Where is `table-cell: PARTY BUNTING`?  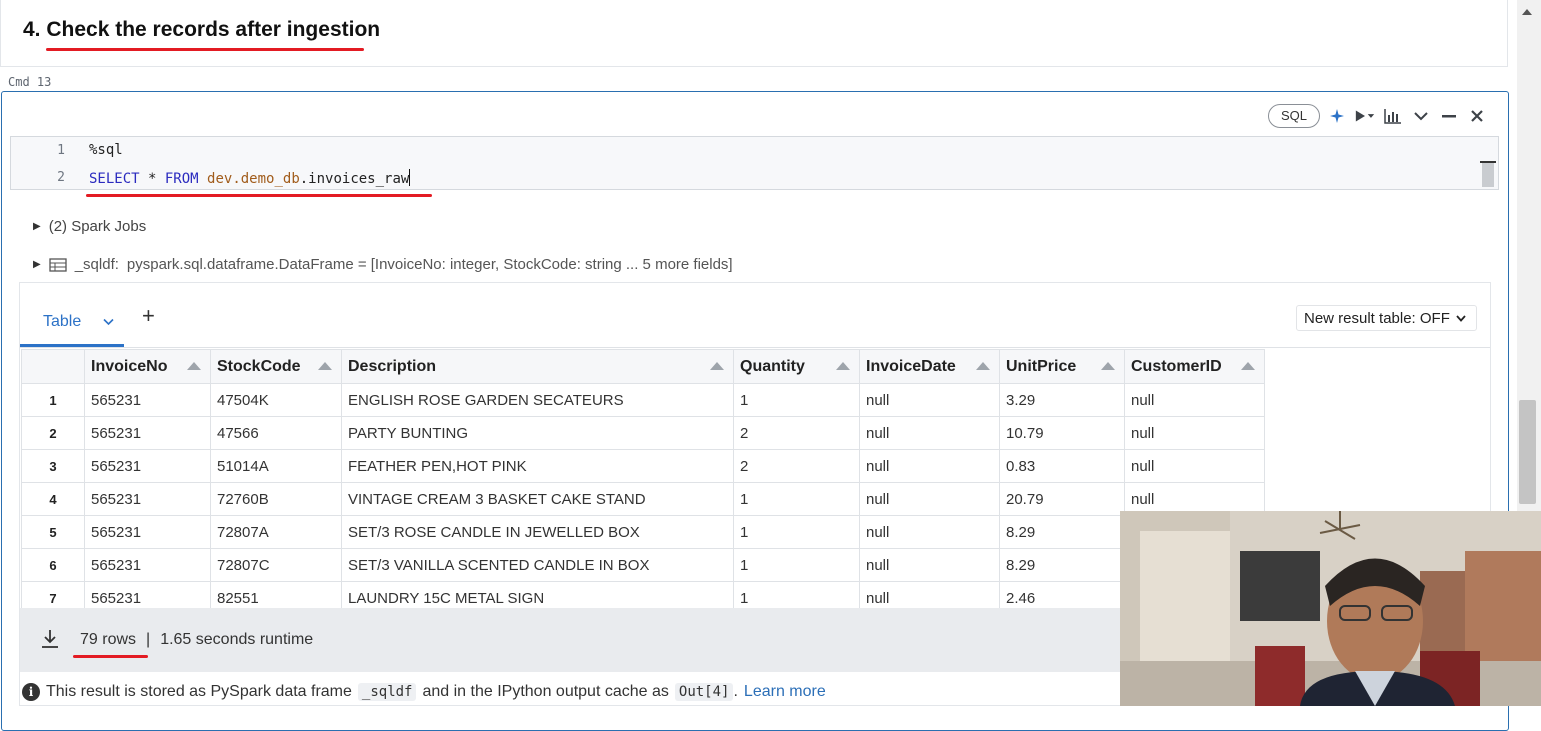
table-cell: PARTY BUNTING is located at coordinates (537, 433).